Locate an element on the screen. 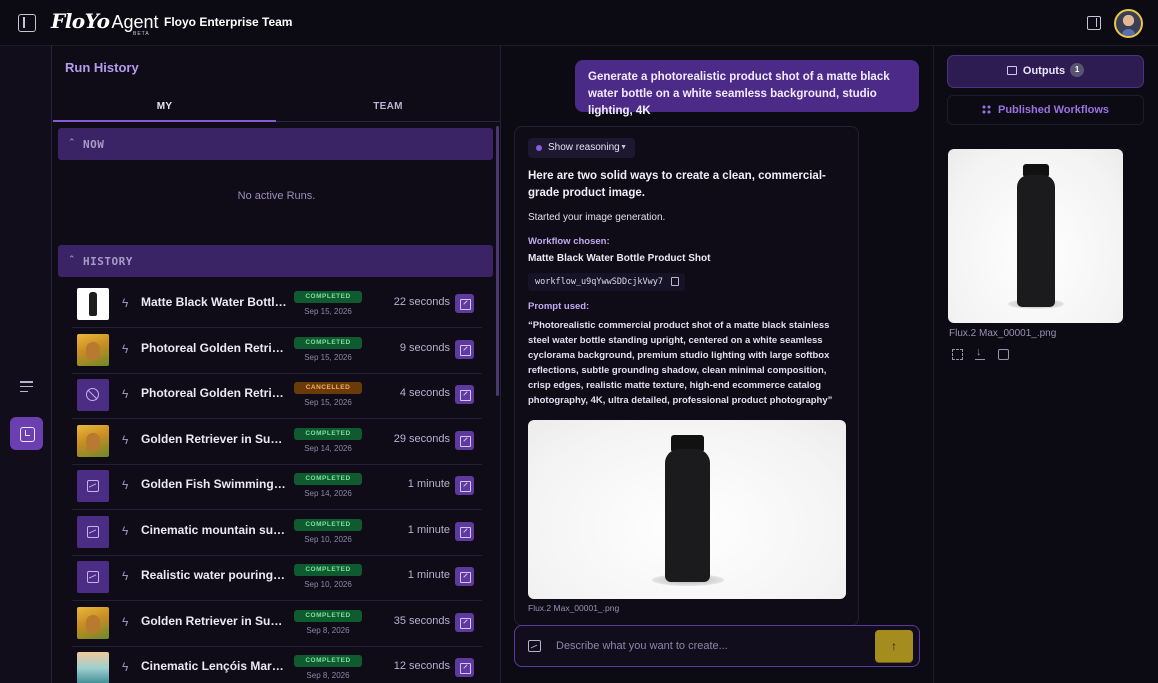 This screenshot has height=683, width=1158. status-badge: CANCELLED is located at coordinates (328, 388).